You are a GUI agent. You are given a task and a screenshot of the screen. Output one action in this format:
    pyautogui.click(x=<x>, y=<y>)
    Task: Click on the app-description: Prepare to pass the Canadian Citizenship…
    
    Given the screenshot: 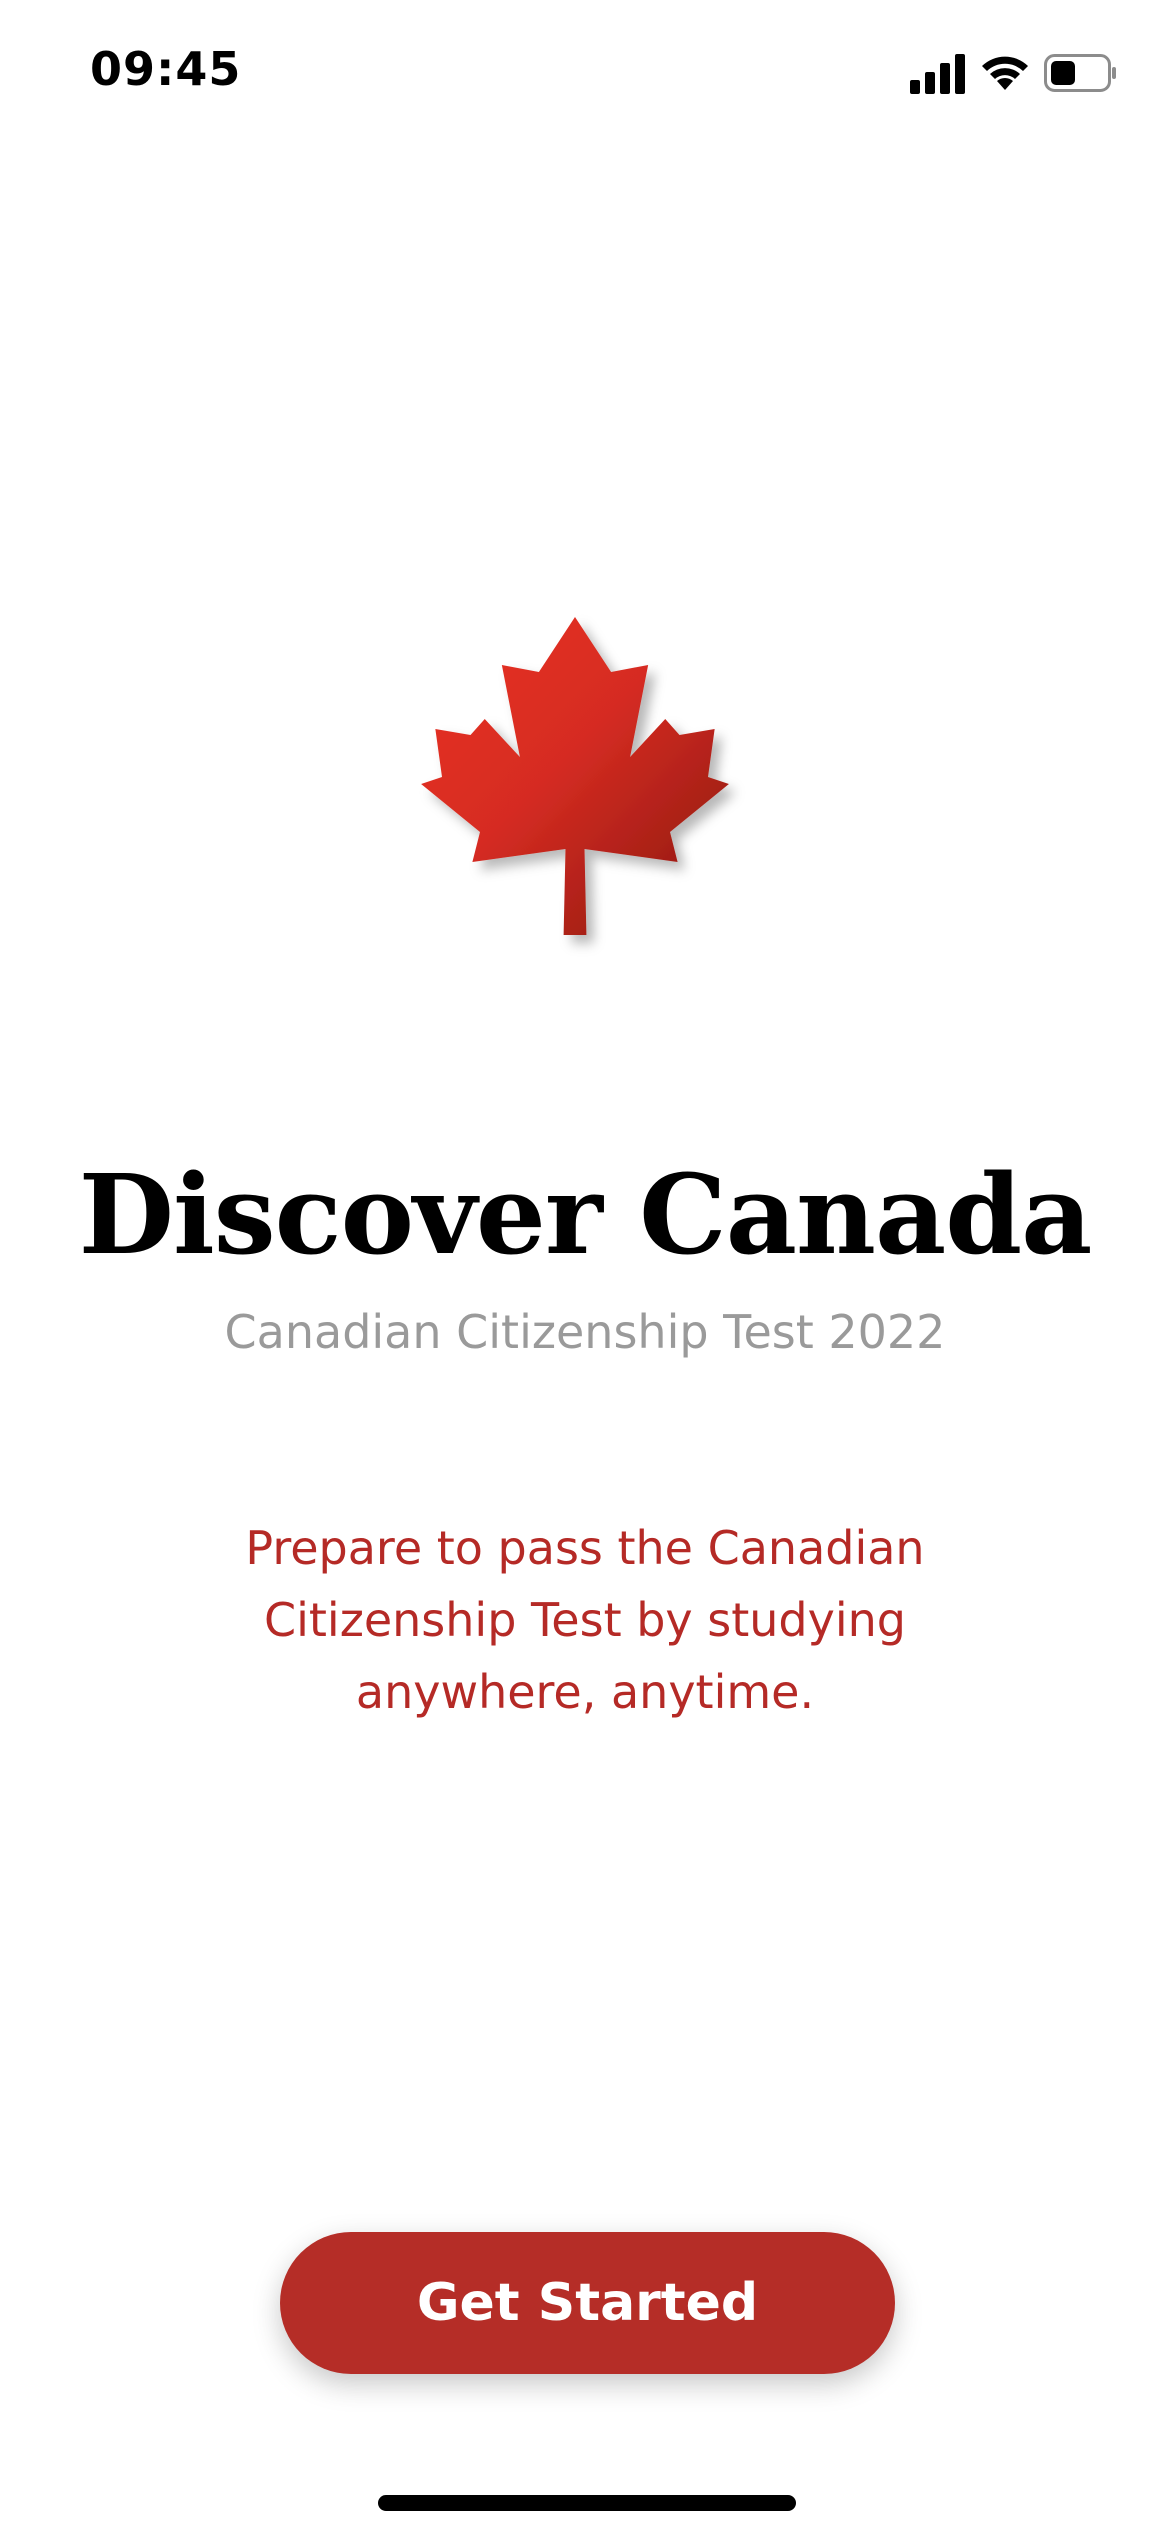 What is the action you would take?
    pyautogui.click(x=585, y=1620)
    